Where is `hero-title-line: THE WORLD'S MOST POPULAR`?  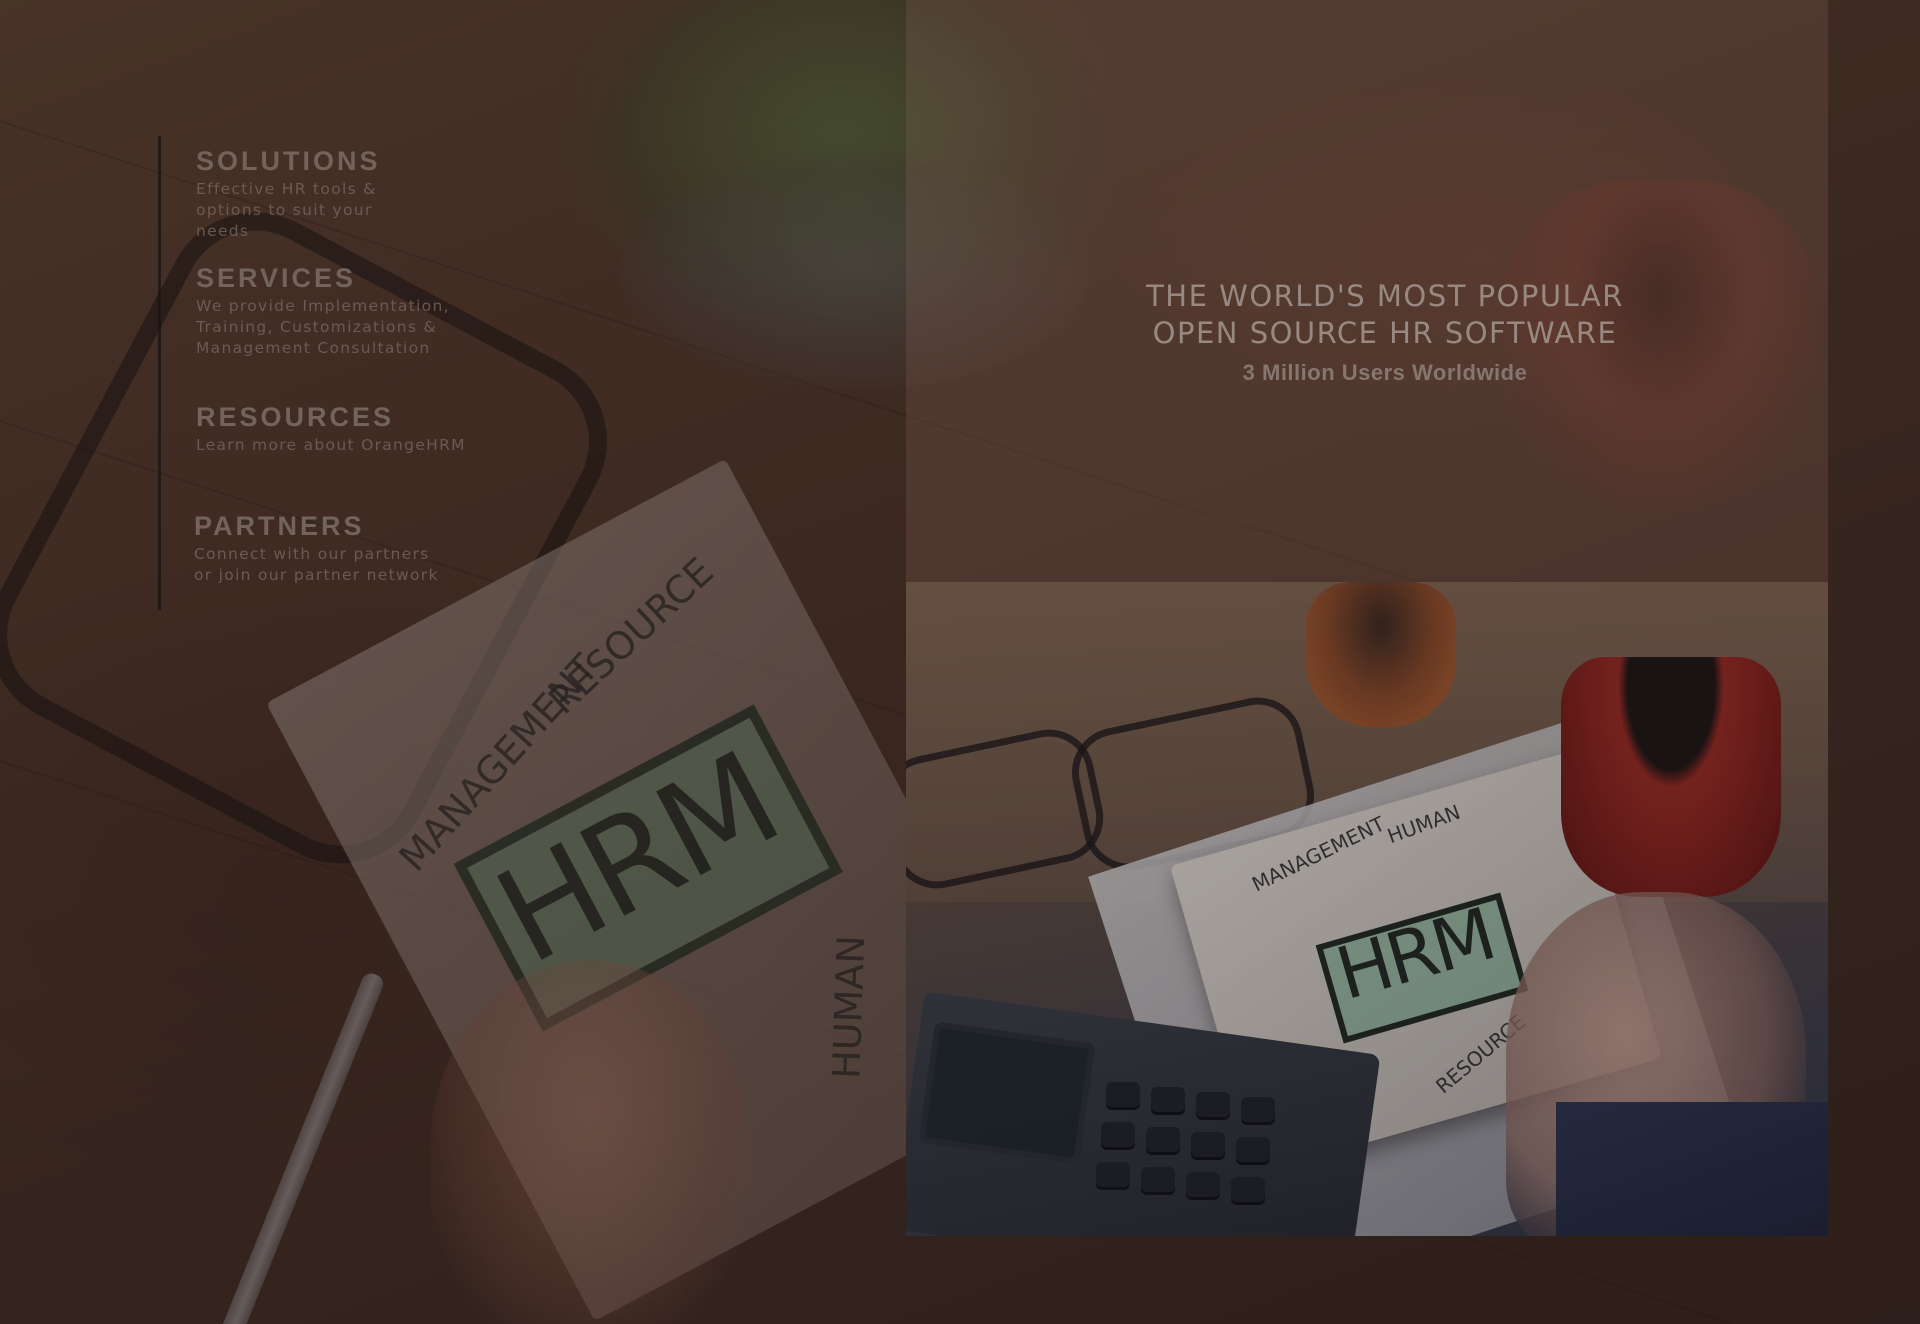 hero-title-line: THE WORLD'S MOST POPULAR is located at coordinates (1385, 296).